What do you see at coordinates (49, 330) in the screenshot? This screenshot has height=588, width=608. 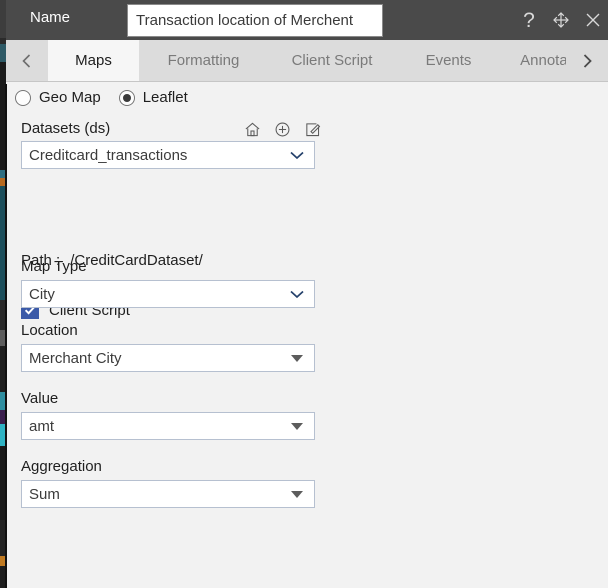 I see `location-label: Location` at bounding box center [49, 330].